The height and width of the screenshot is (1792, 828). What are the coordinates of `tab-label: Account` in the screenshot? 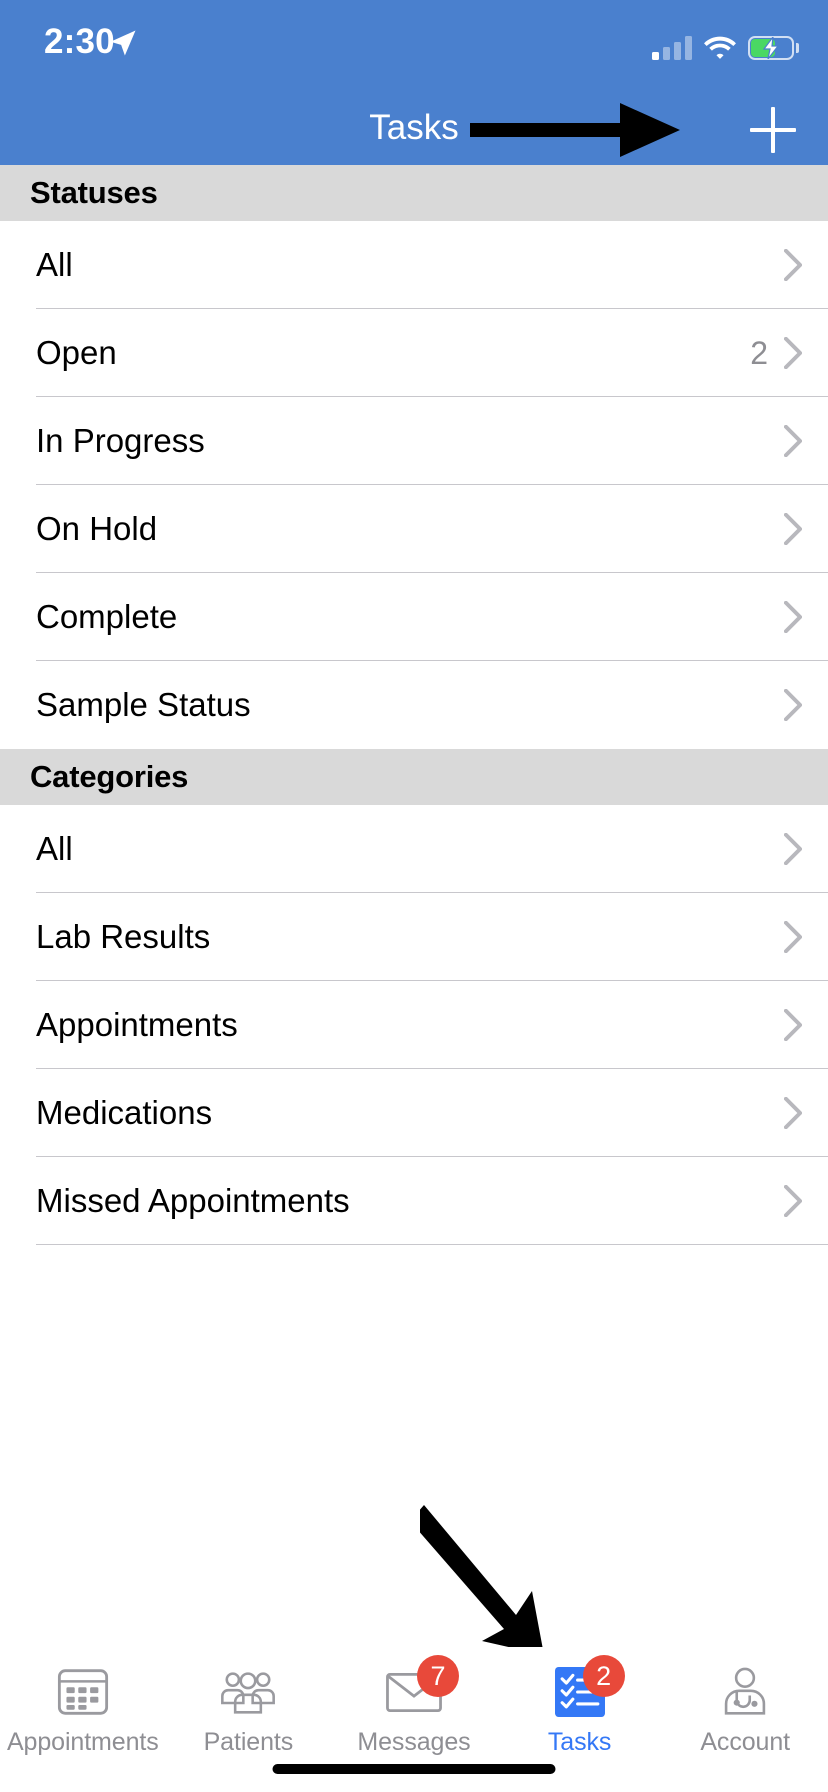 It's located at (745, 1742).